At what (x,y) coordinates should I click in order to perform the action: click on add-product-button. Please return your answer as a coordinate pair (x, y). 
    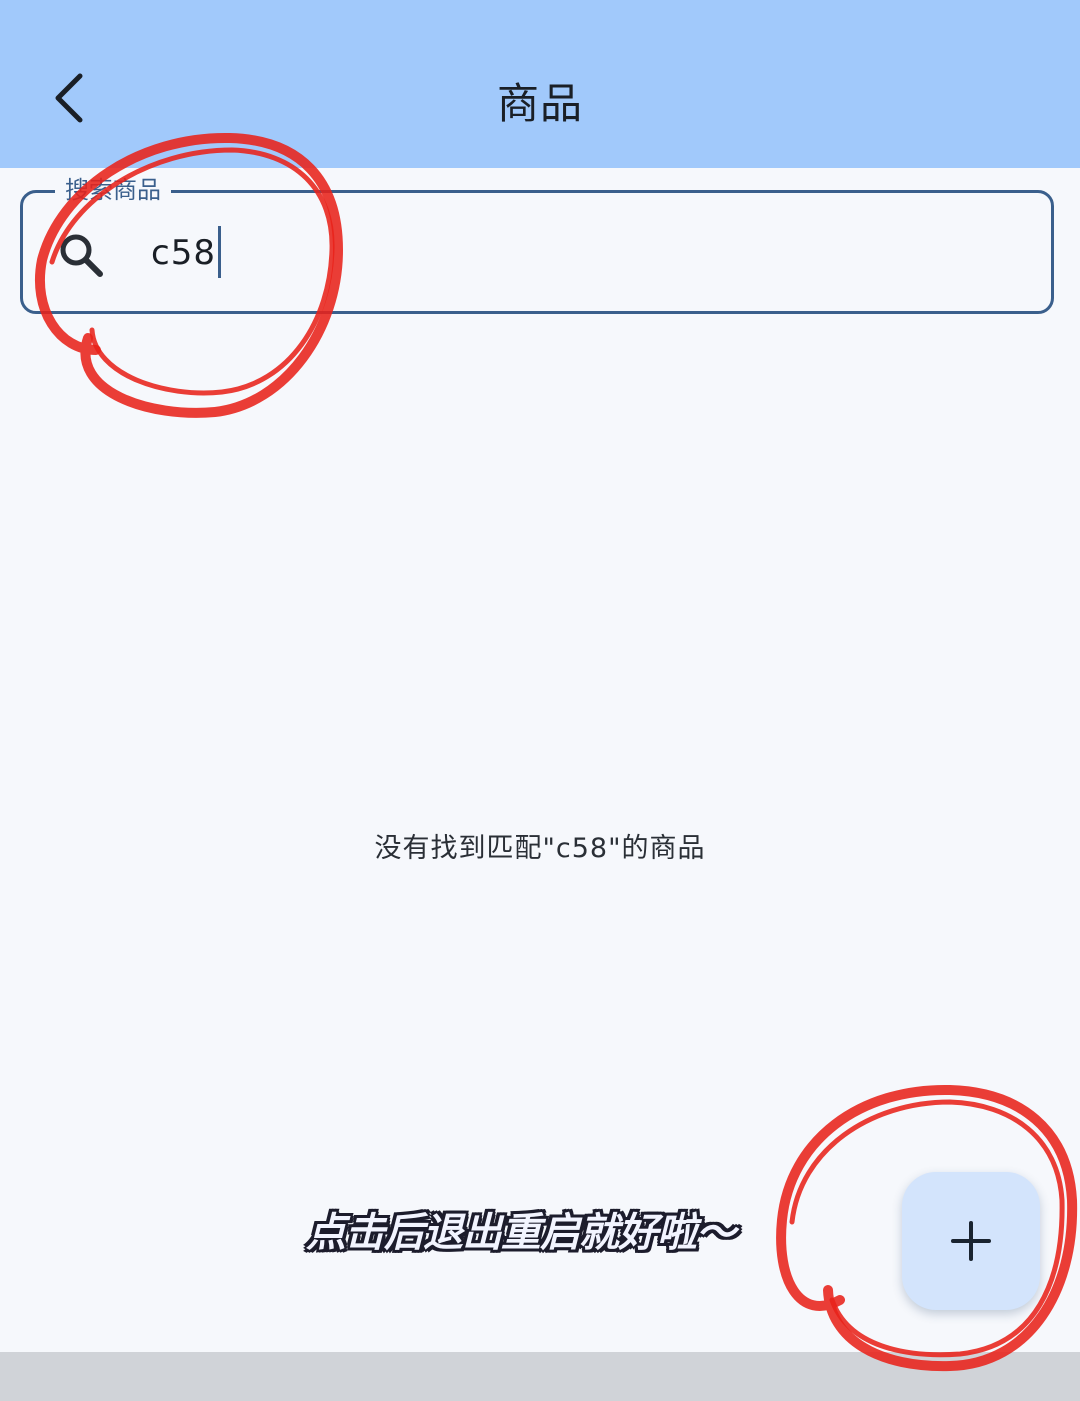
    Looking at the image, I should click on (971, 1241).